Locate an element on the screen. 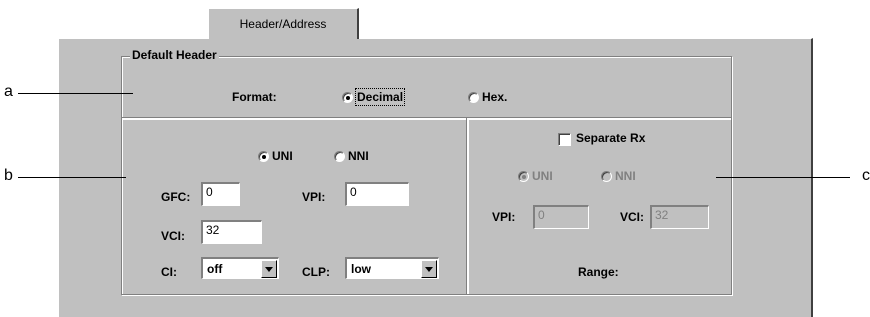 The width and height of the screenshot is (870, 317). callout-b-line is located at coordinates (72, 177).